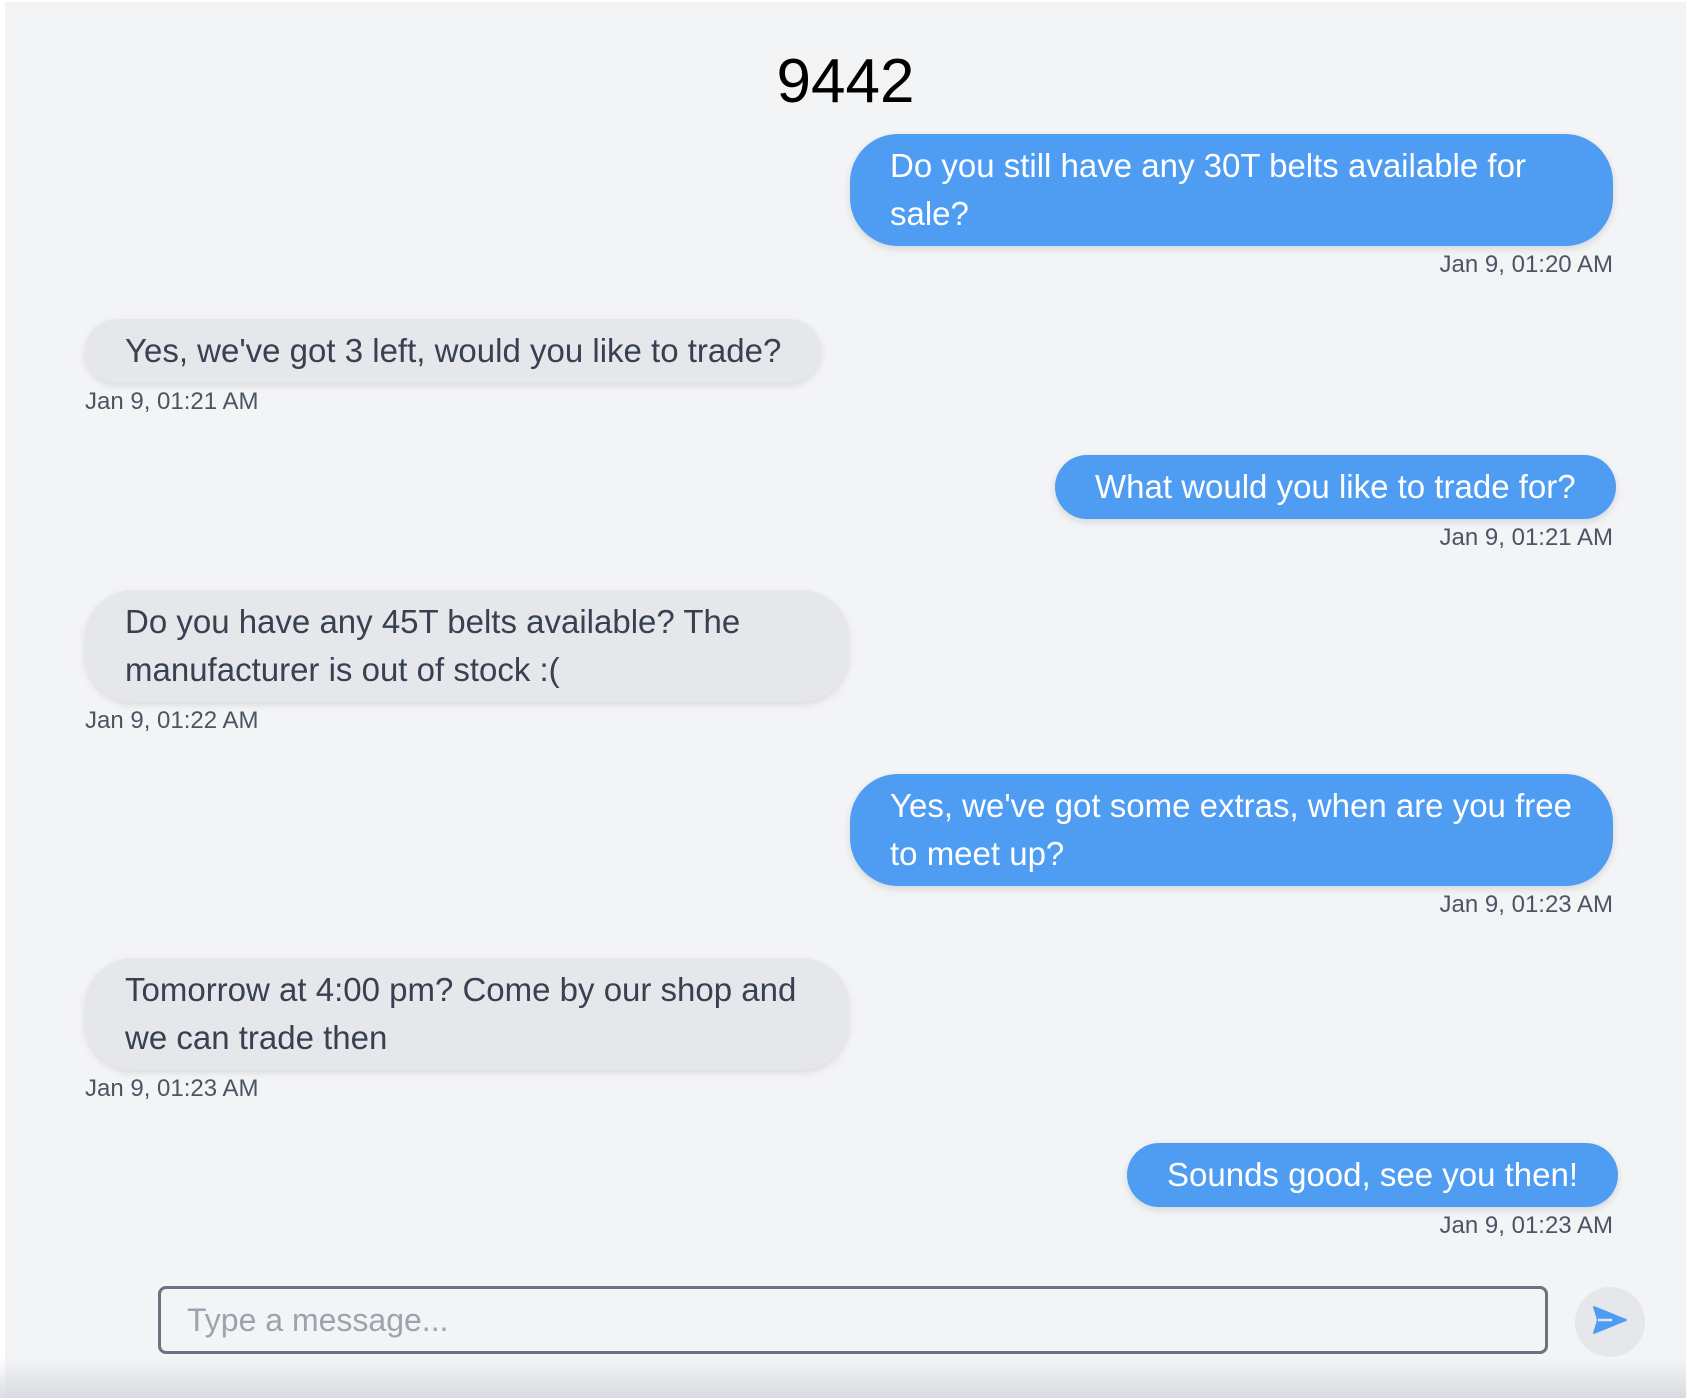  I want to click on message-composer, so click(853, 1320).